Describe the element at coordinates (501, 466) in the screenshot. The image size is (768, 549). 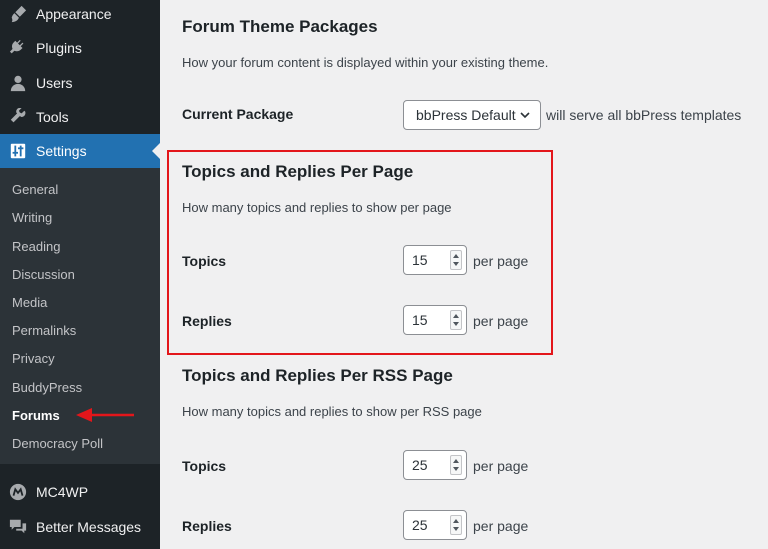
I see `per-rss-topics-unit: per page` at that location.